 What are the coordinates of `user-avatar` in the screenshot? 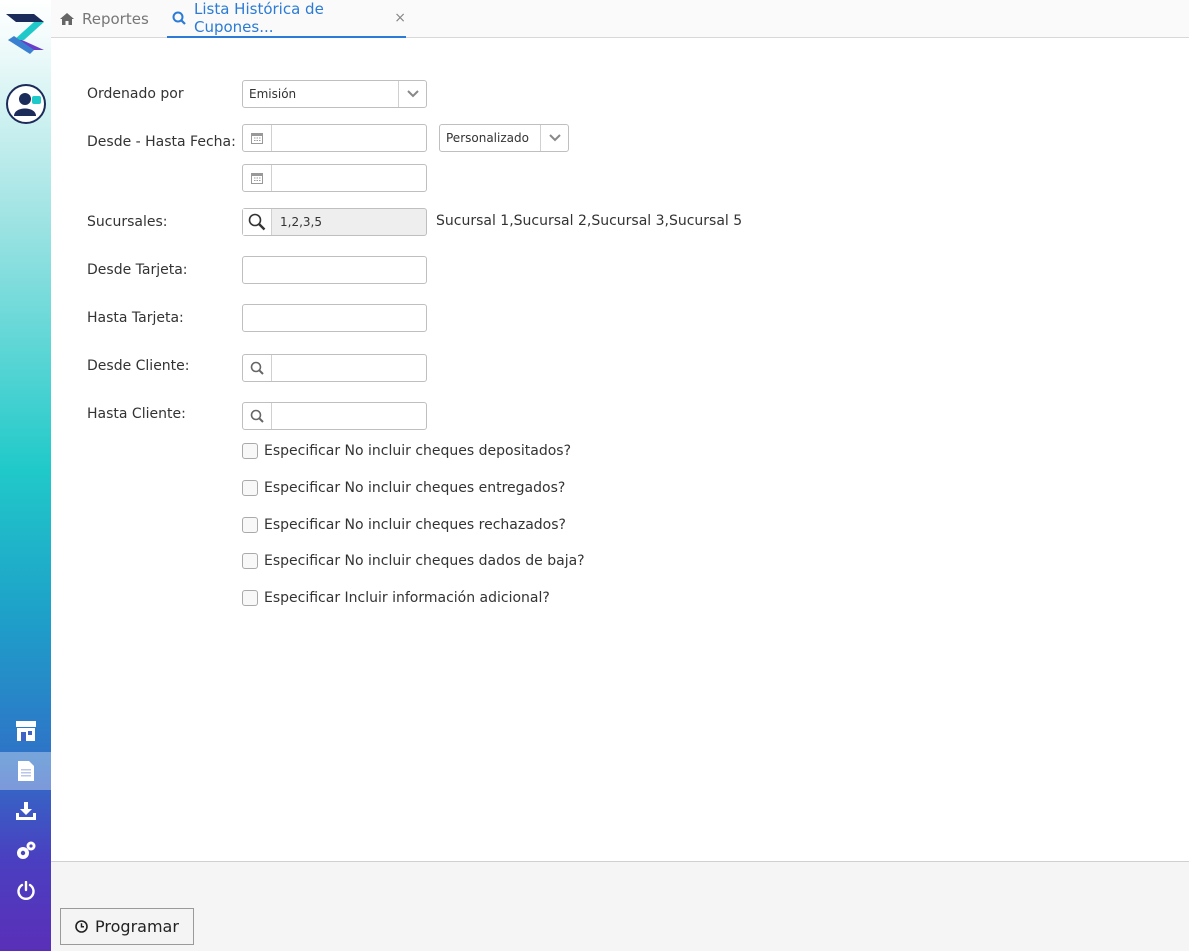 It's located at (26, 104).